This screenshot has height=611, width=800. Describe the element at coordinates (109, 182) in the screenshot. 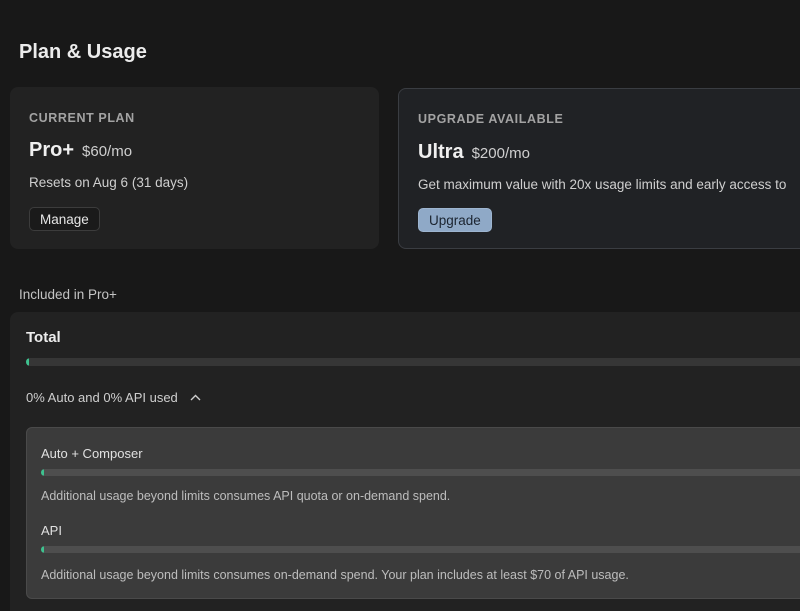

I see `reset-date-text: Resets on Aug 6 (31 days)` at that location.